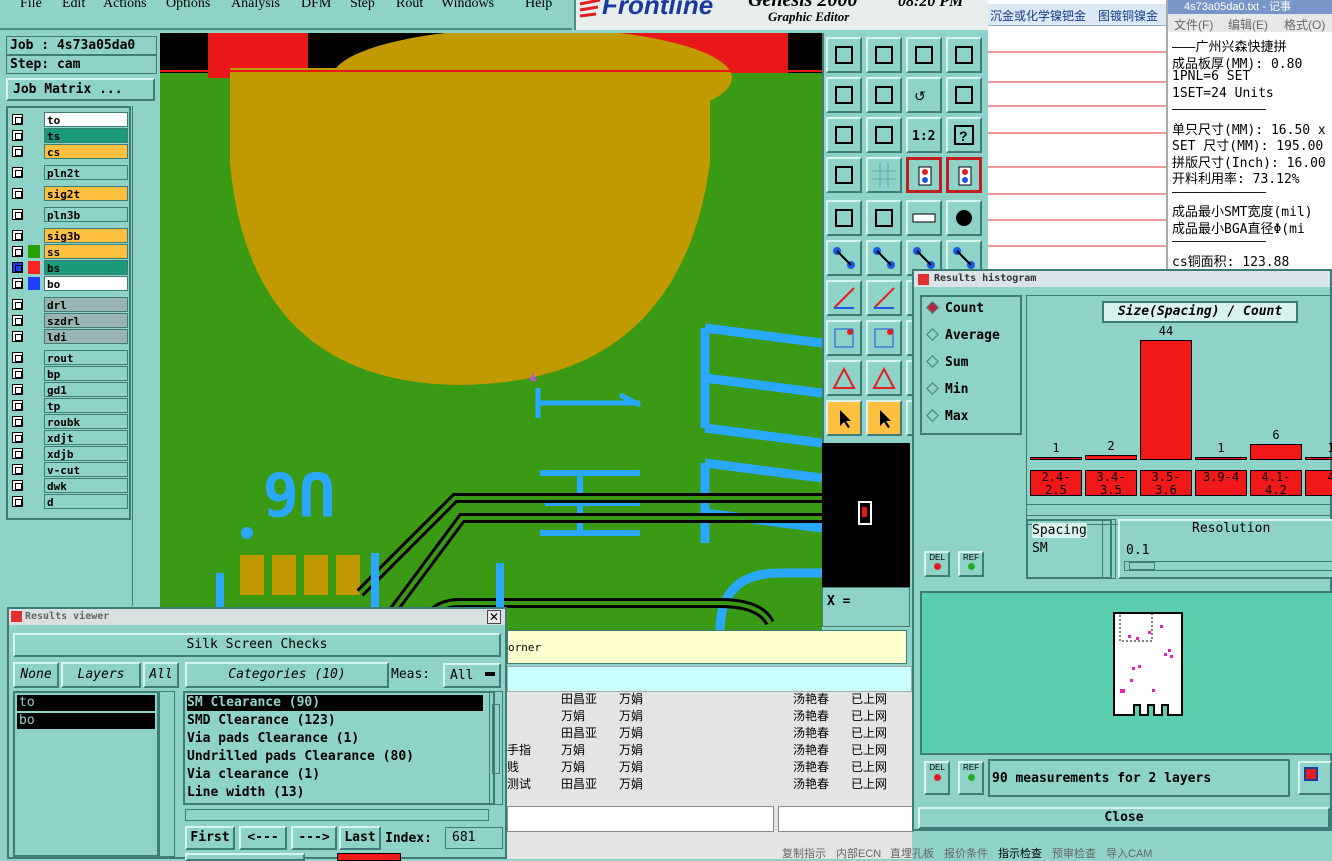 The image size is (1332, 861). Describe the element at coordinates (257, 617) in the screenshot. I see `results-viewer-titlebar: Results viewer` at that location.